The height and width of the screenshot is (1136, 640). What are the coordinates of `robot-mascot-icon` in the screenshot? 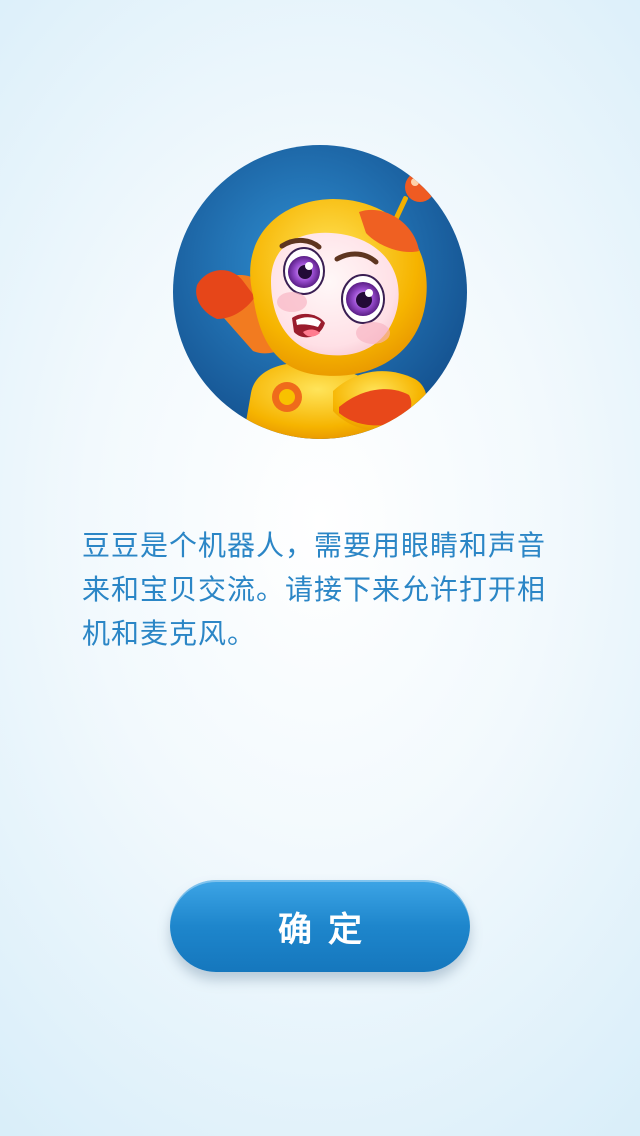 It's located at (320, 292).